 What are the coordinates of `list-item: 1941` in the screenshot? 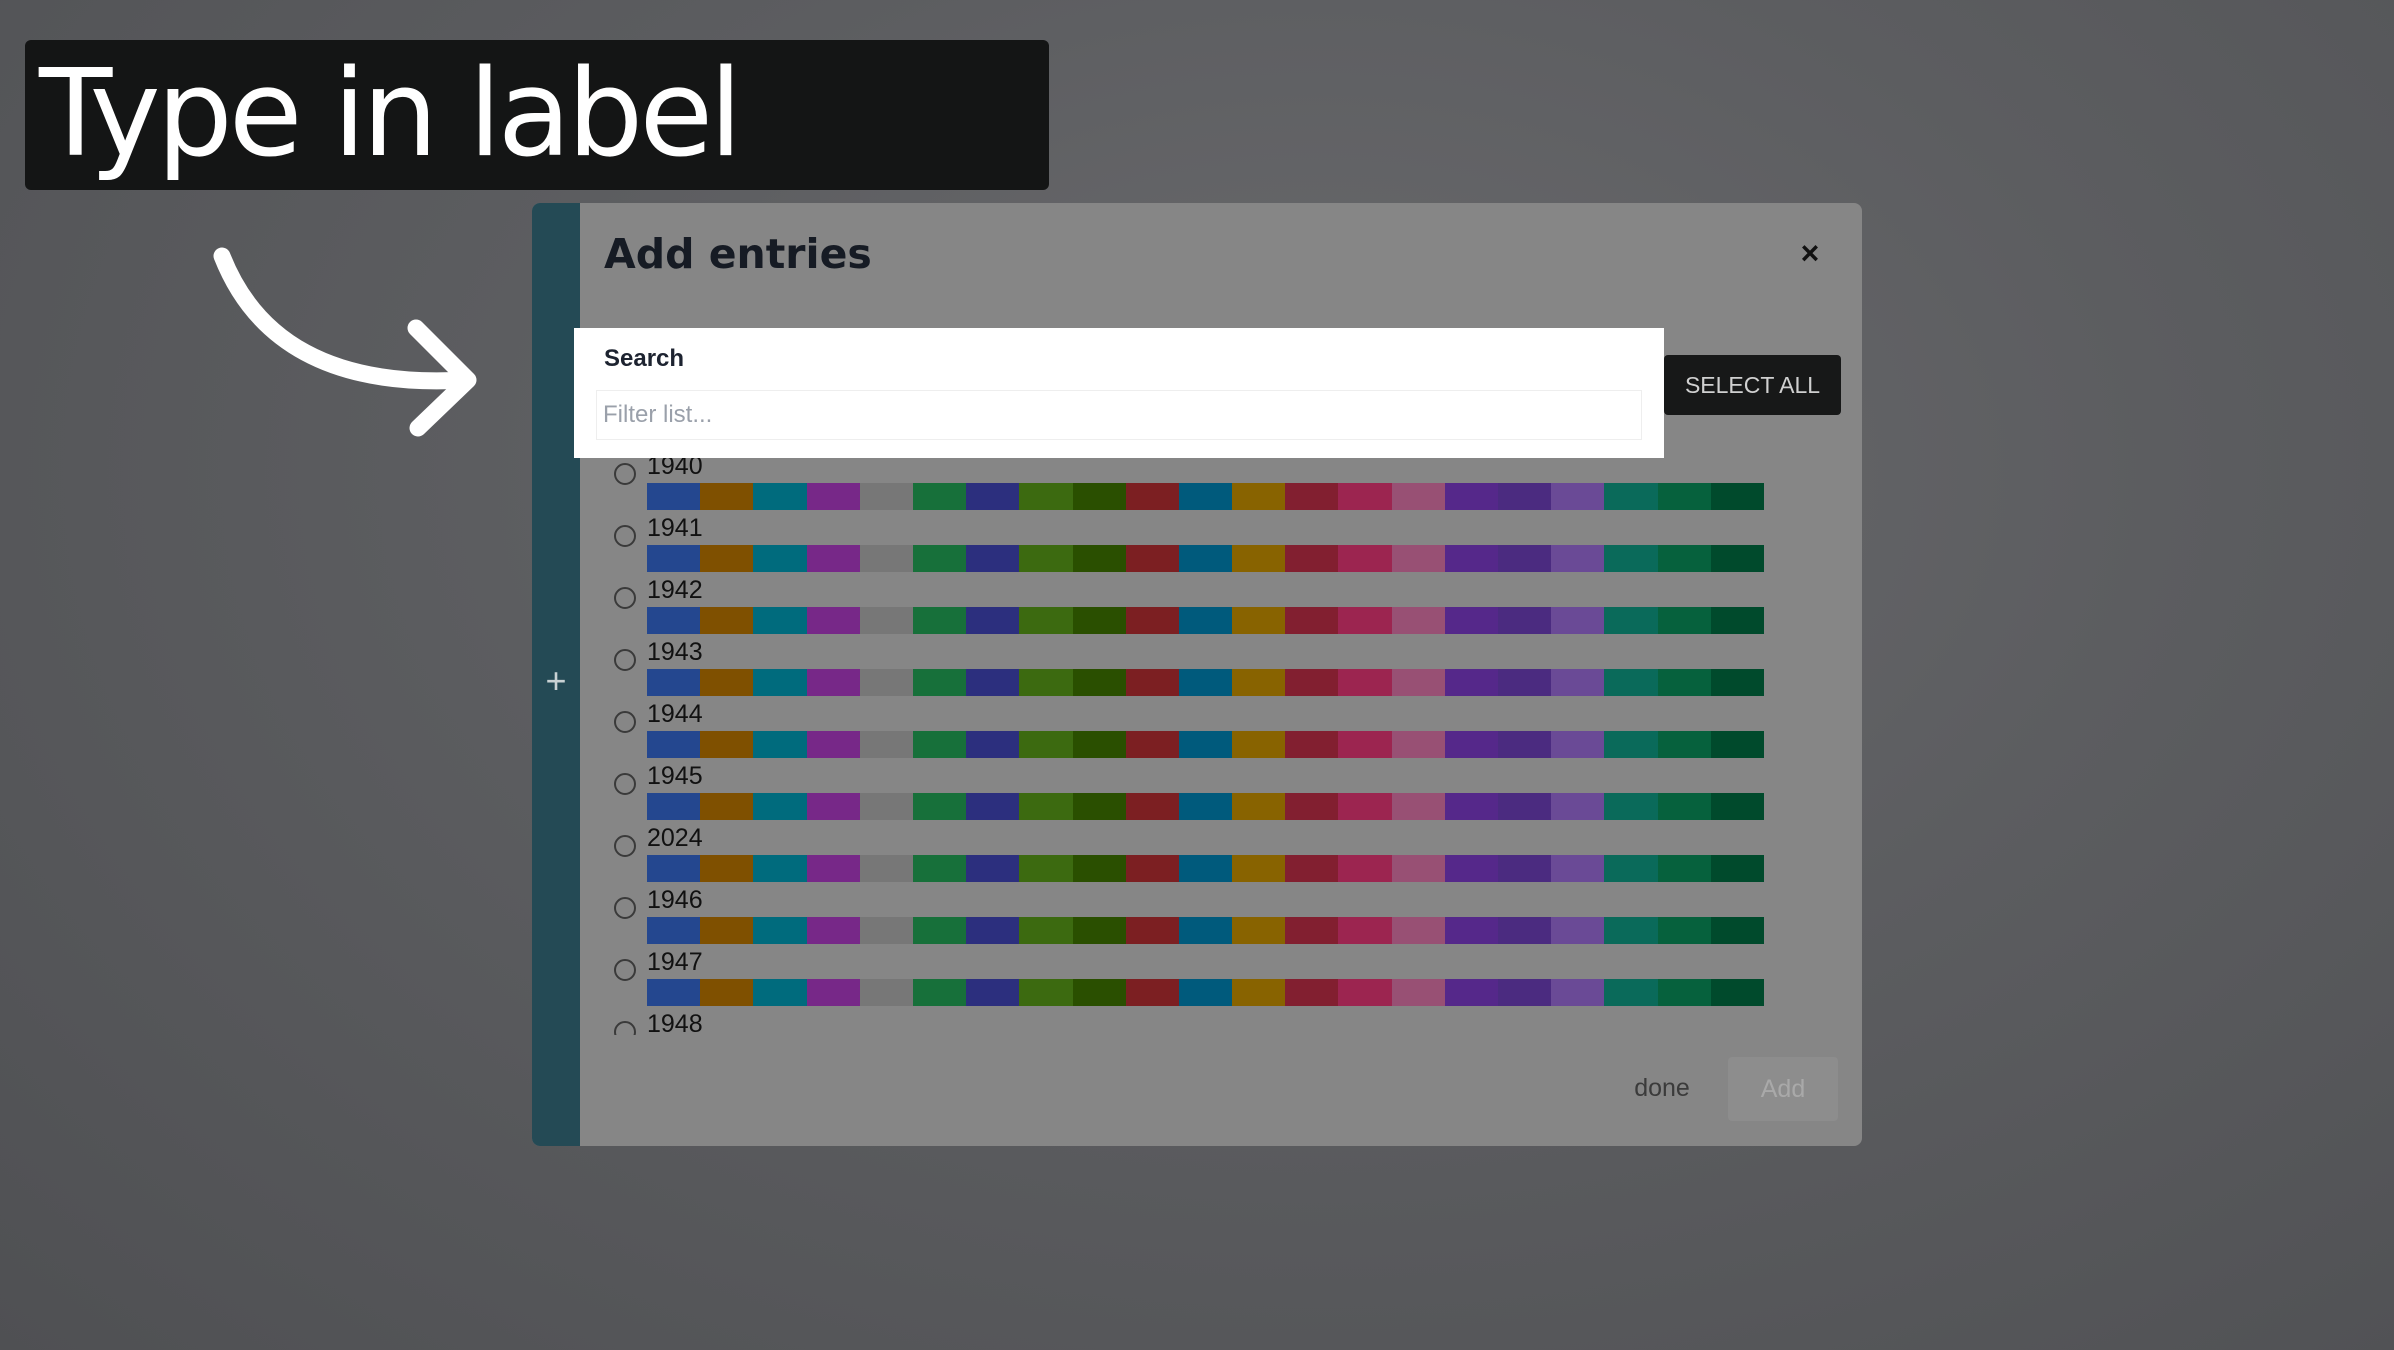 It's located at (1202, 544).